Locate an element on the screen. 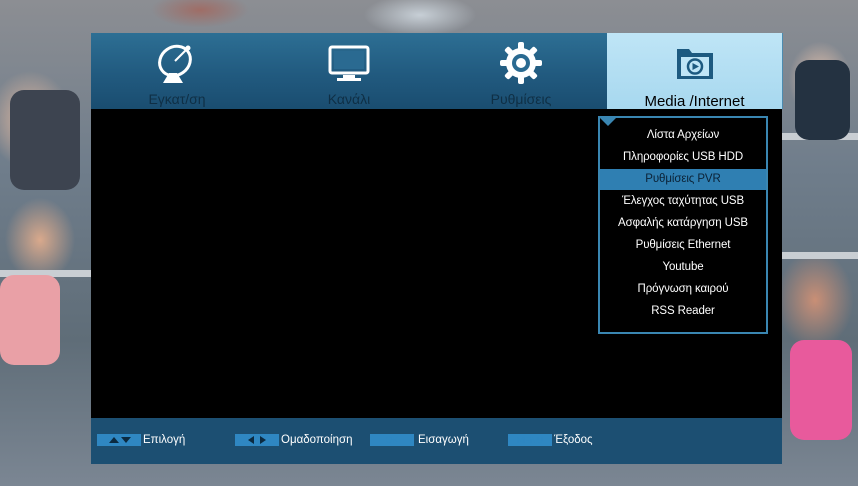 Image resolution: width=858 pixels, height=486 pixels. satellite-dish-icon is located at coordinates (177, 63).